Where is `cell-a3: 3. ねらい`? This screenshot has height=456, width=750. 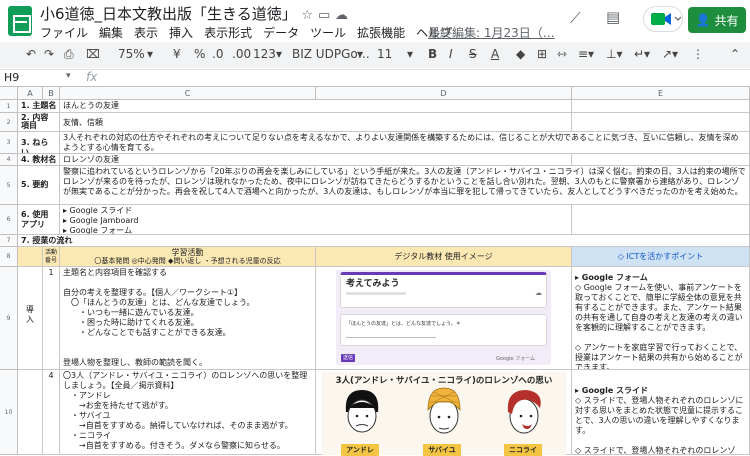 cell-a3: 3. ねらい is located at coordinates (39, 143).